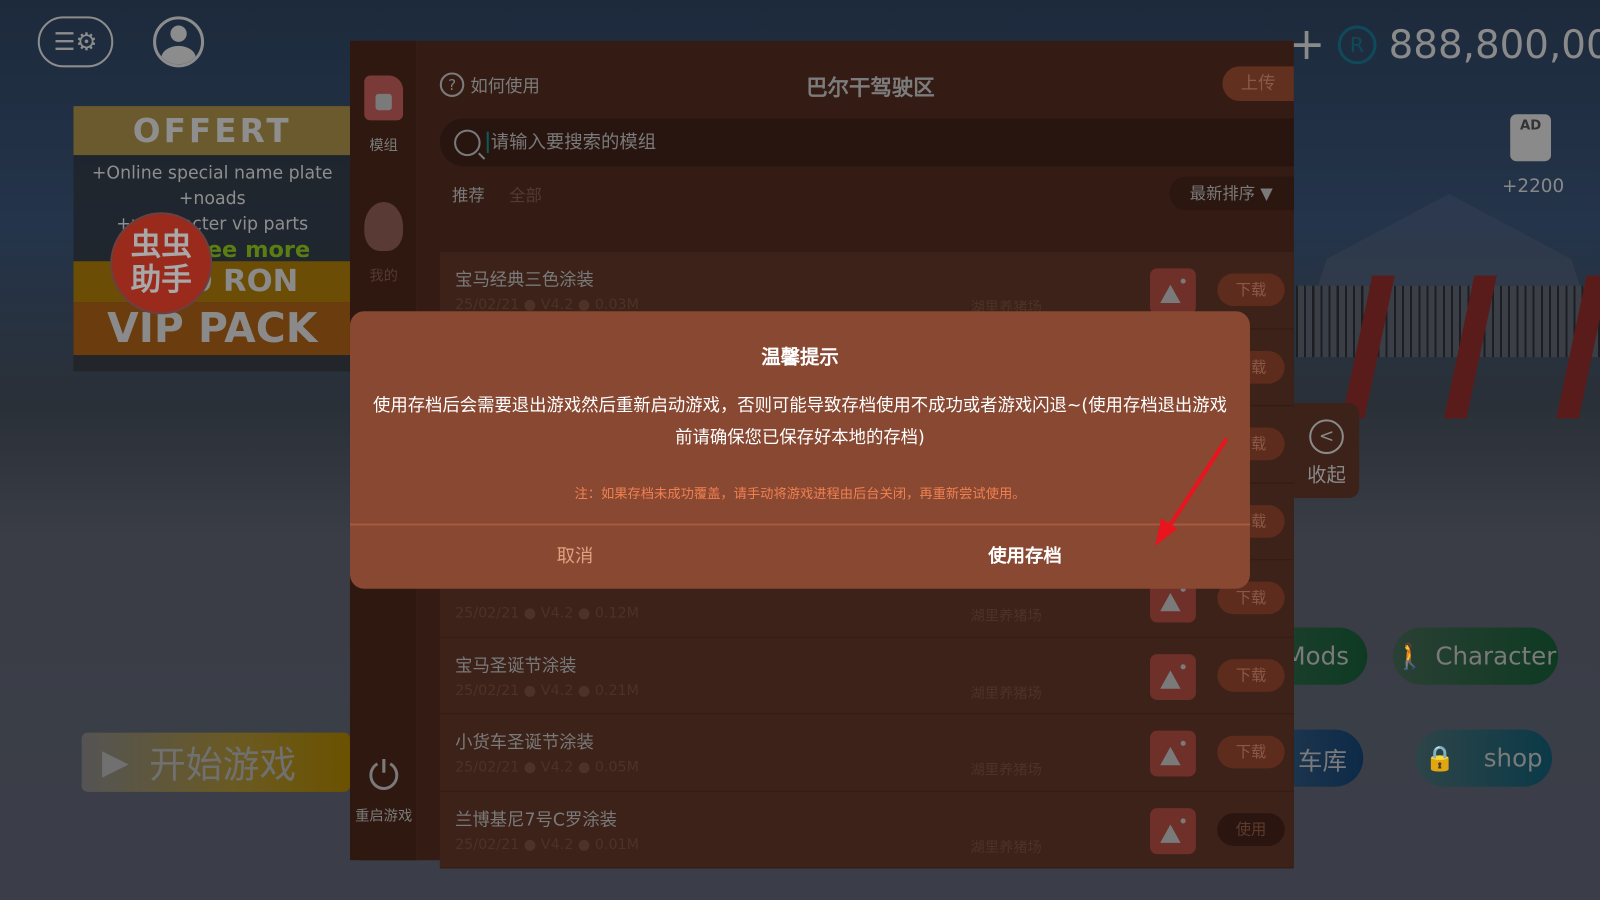 This screenshot has width=1600, height=900. Describe the element at coordinates (575, 557) in the screenshot. I see `cancel-button: 取消` at that location.